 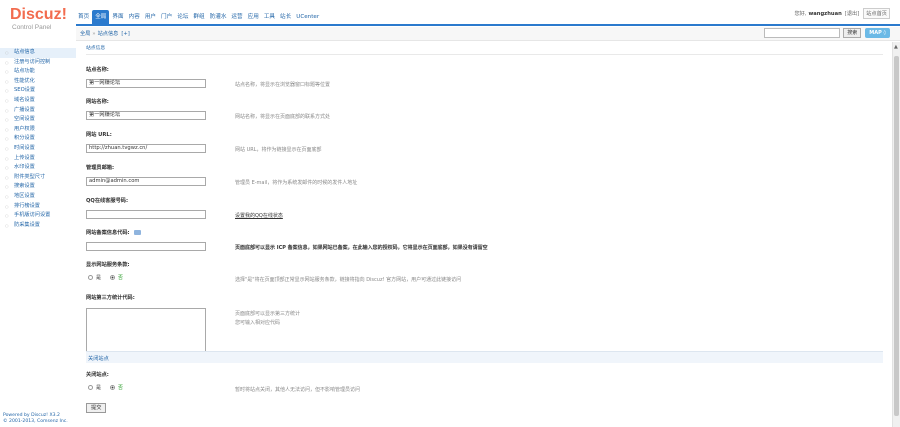 I want to click on nav-item: 首页, so click(x=83, y=17).